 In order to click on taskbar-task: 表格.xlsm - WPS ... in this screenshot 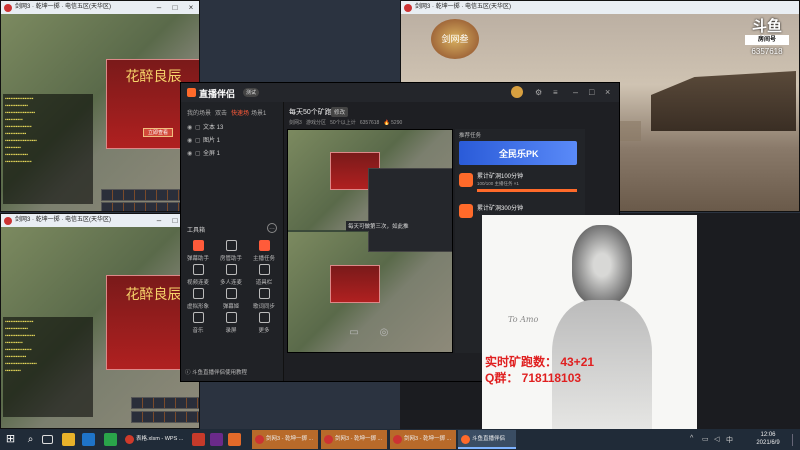, I will do `click(155, 439)`.